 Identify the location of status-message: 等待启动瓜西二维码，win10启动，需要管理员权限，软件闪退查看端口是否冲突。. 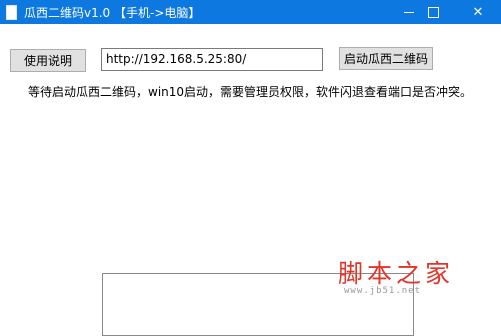
(250, 92).